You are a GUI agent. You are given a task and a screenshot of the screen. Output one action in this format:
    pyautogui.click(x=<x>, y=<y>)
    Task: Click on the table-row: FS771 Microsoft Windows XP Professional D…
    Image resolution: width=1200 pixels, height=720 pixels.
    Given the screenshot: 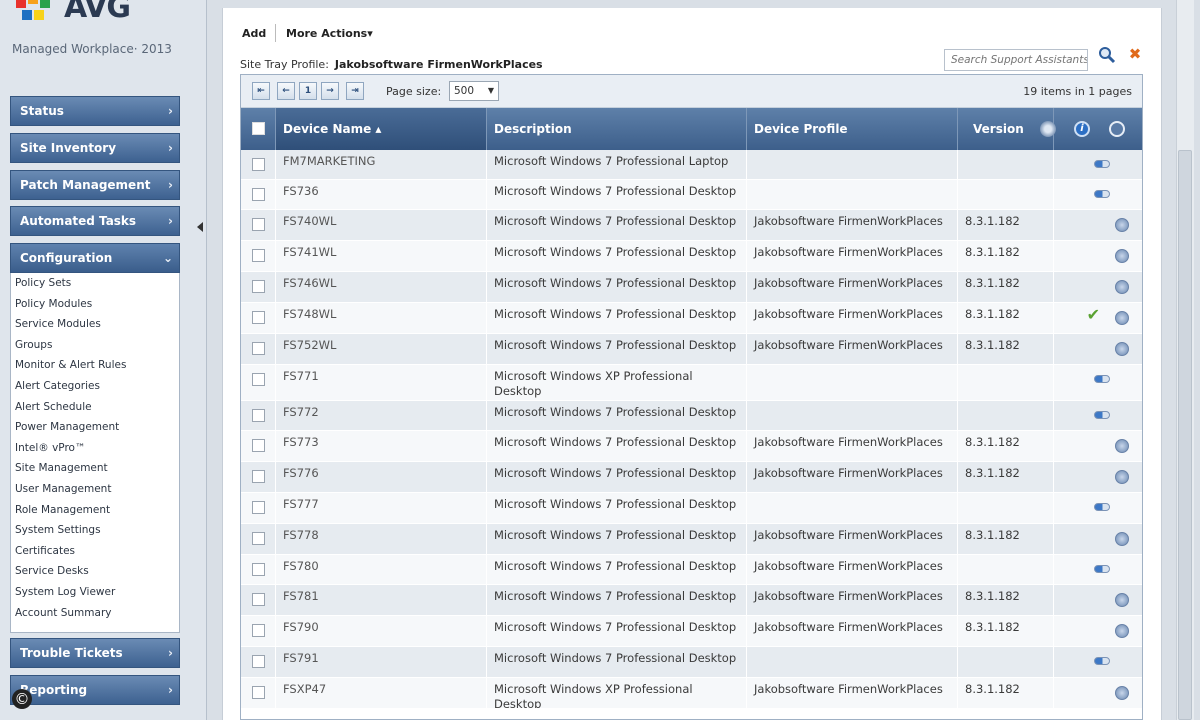 What is the action you would take?
    pyautogui.click(x=691, y=383)
    